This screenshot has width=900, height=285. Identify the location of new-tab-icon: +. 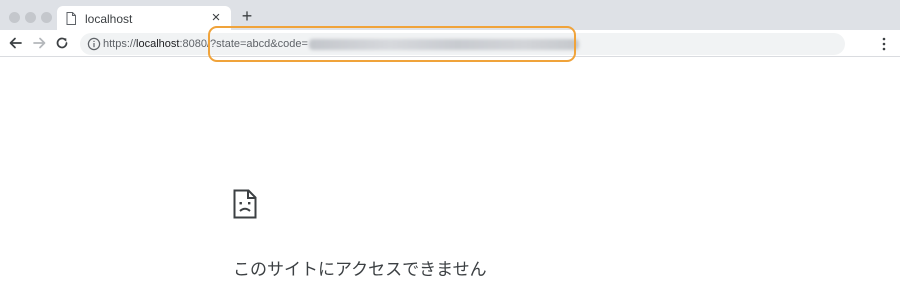
(247, 16).